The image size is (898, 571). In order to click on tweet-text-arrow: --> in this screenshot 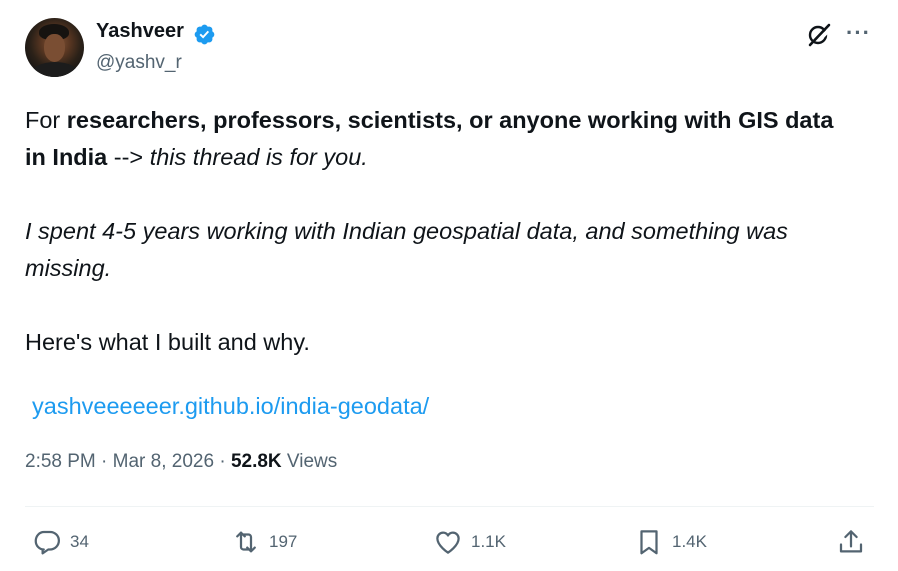, I will do `click(128, 157)`.